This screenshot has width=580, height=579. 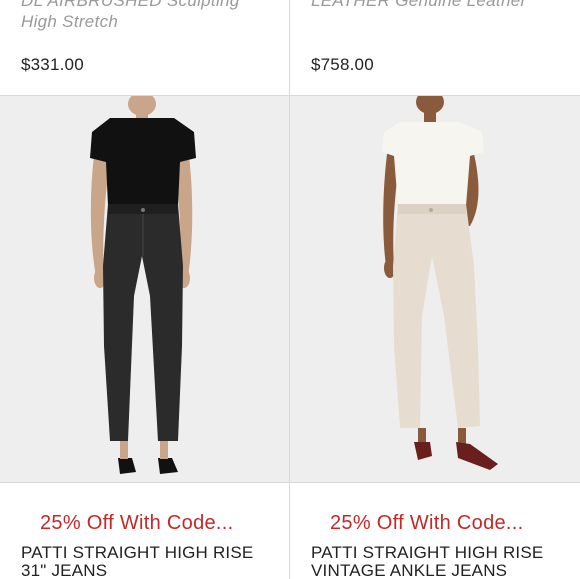 What do you see at coordinates (435, 47) in the screenshot?
I see `product-card-info-top-right: LEATHER Genuine Leather $758.00` at bounding box center [435, 47].